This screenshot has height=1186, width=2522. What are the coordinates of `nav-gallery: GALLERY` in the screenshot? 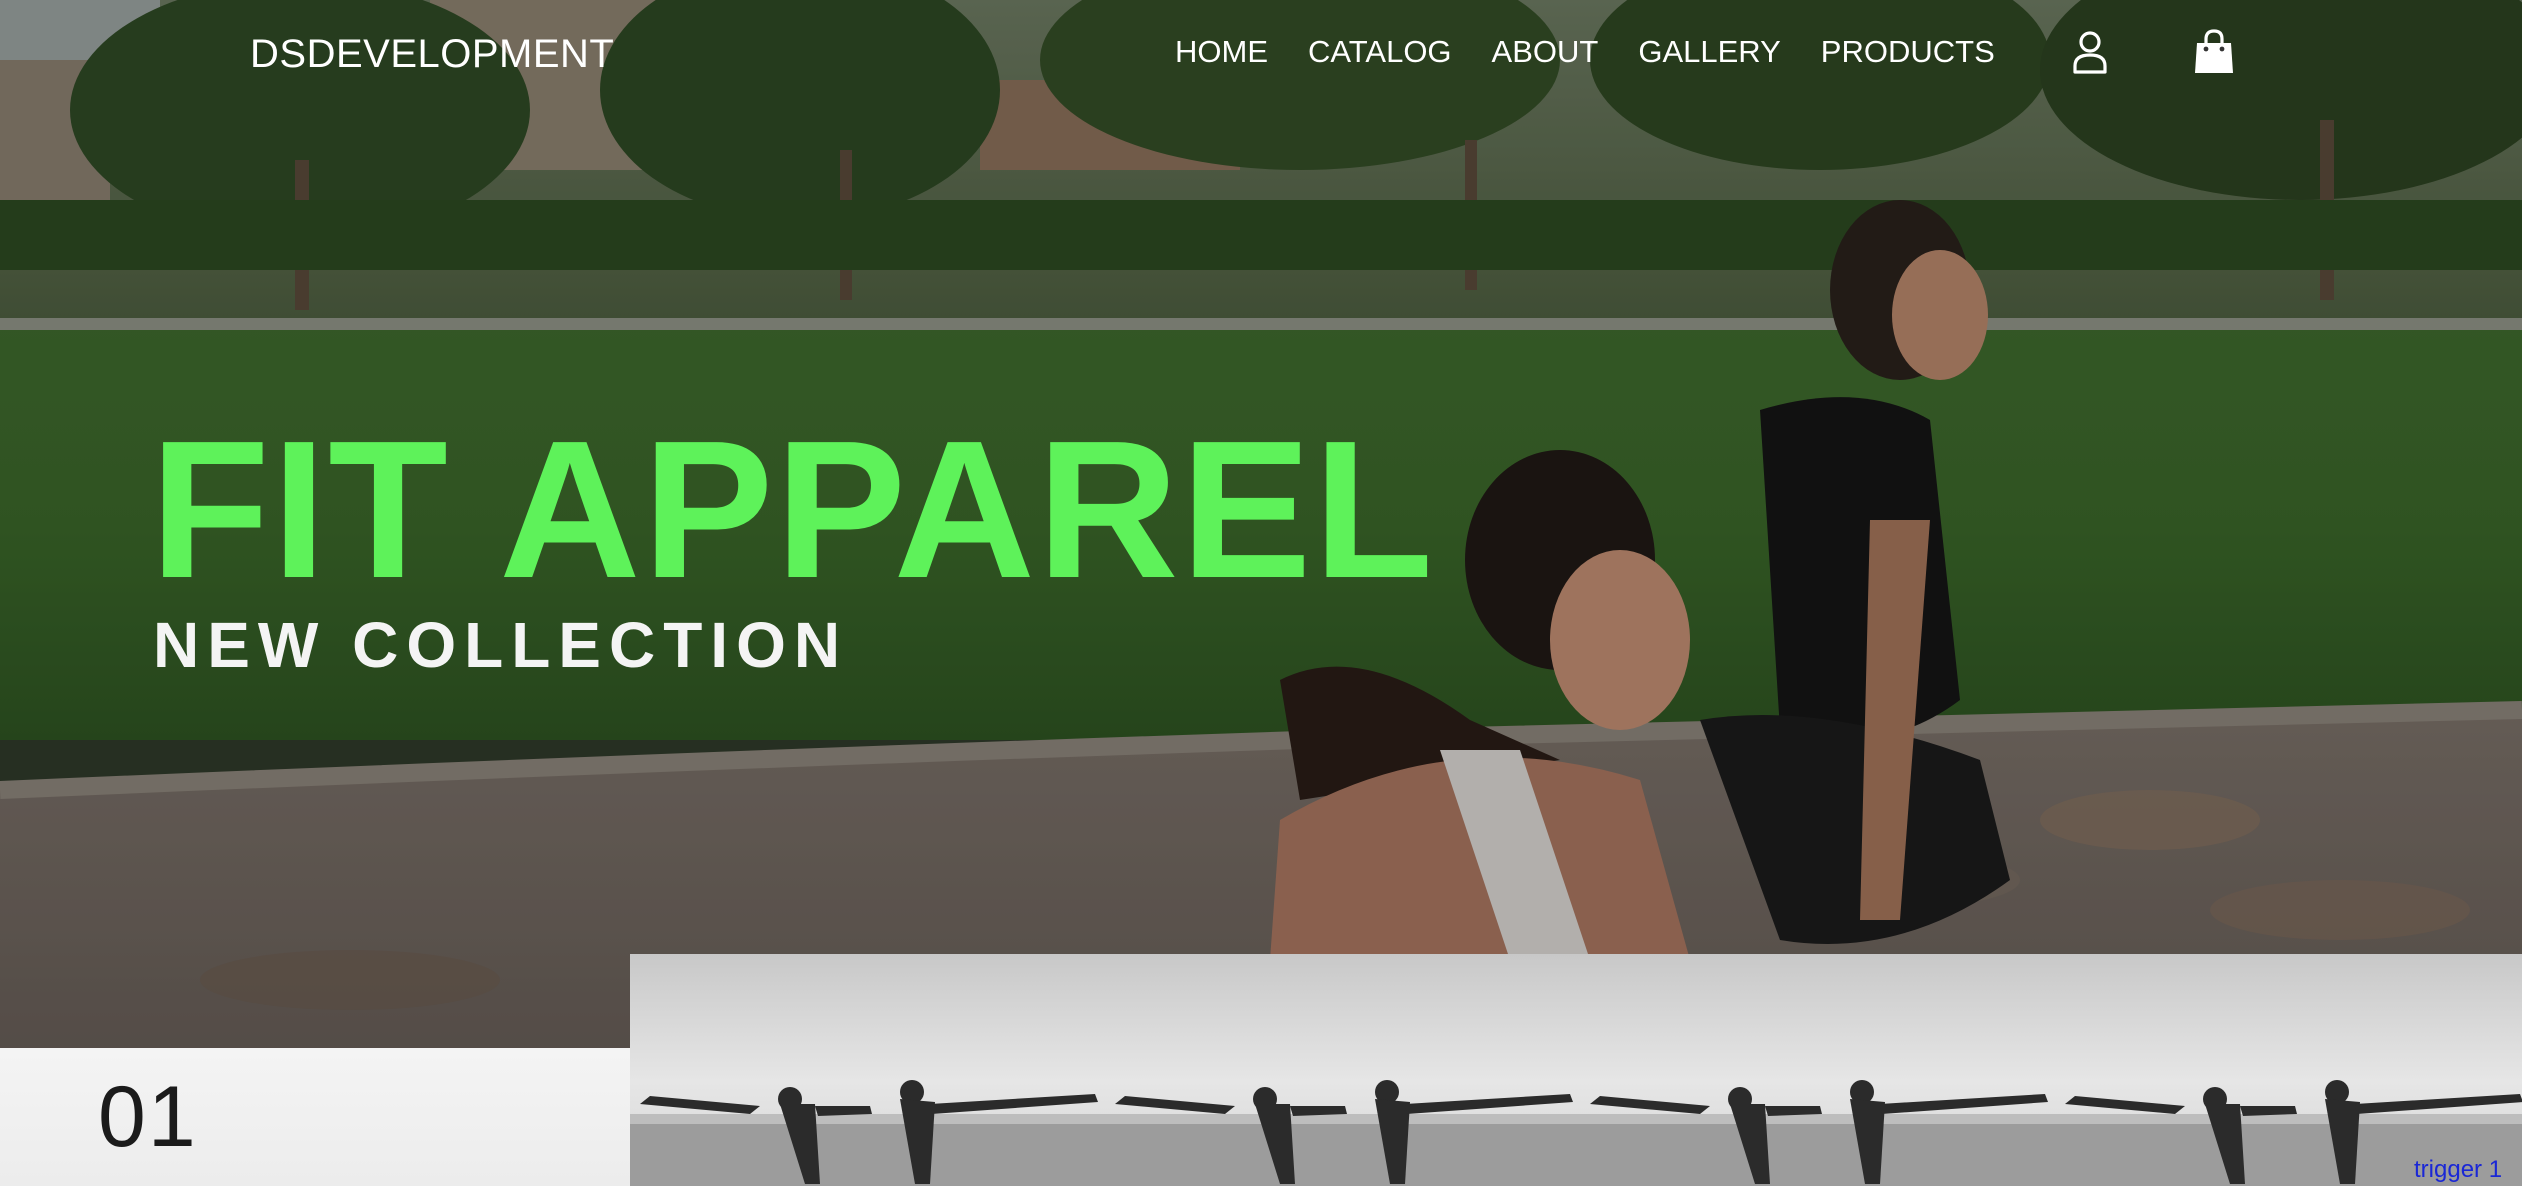 It's located at (1709, 52).